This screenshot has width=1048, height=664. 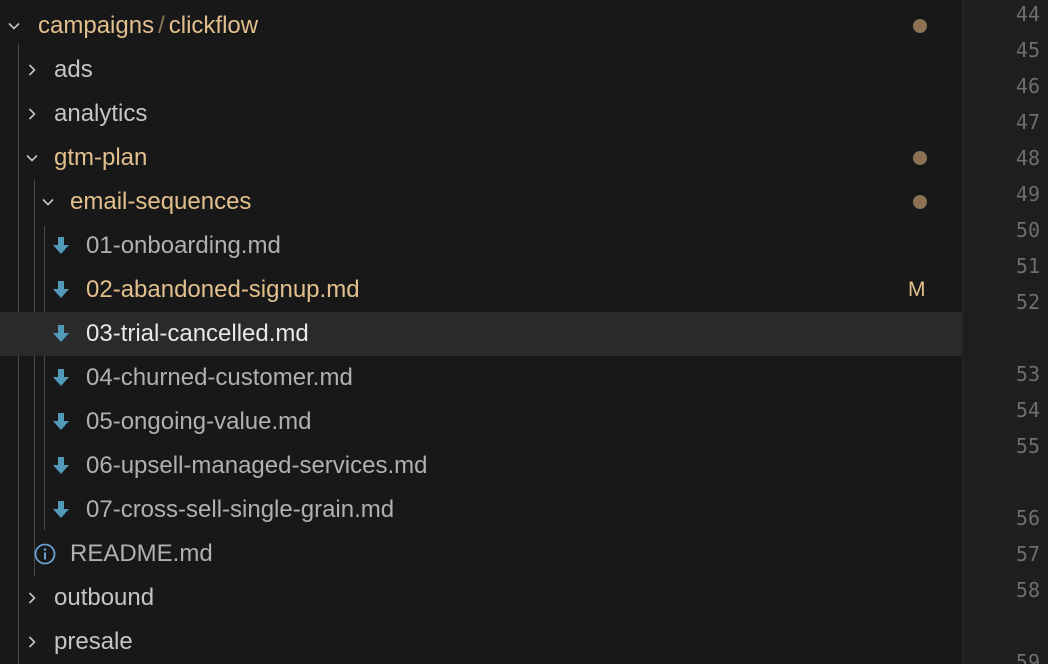 What do you see at coordinates (223, 289) in the screenshot?
I see `file-label: 02-abandoned-signup.md` at bounding box center [223, 289].